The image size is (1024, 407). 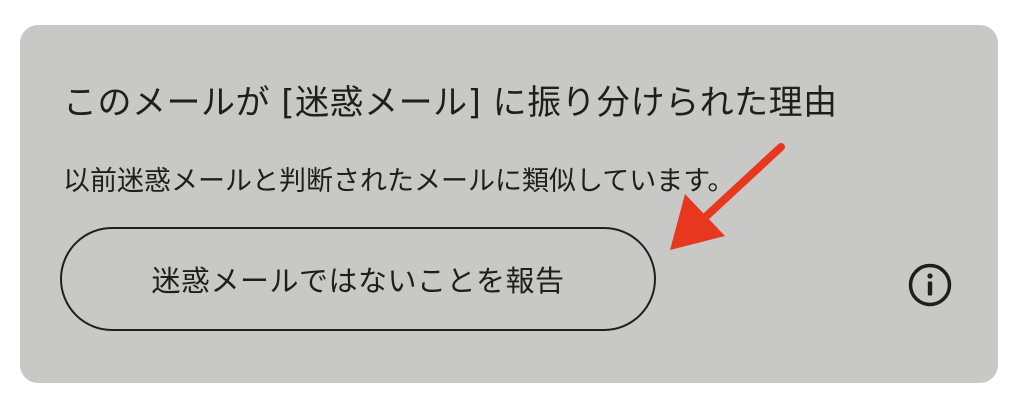 What do you see at coordinates (930, 285) in the screenshot?
I see `info-circle-icon` at bounding box center [930, 285].